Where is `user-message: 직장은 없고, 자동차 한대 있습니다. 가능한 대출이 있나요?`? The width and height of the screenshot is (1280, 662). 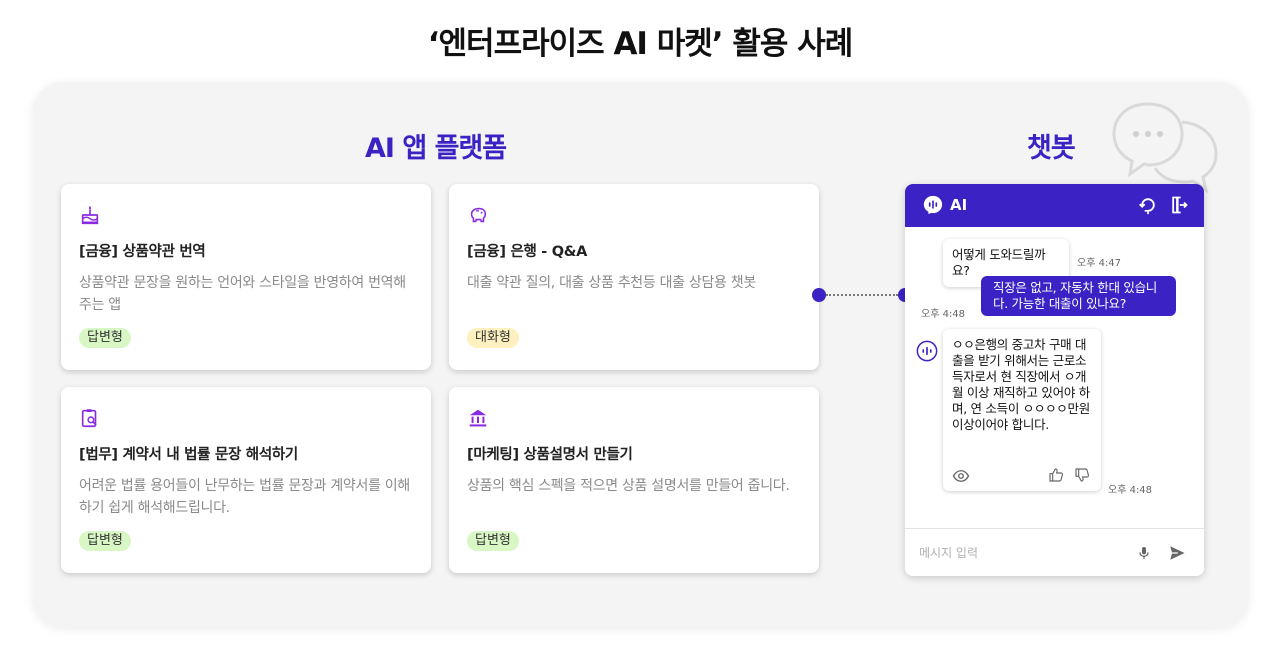 user-message: 직장은 없고, 자동차 한대 있습니다. 가능한 대출이 있나요? is located at coordinates (1078, 296).